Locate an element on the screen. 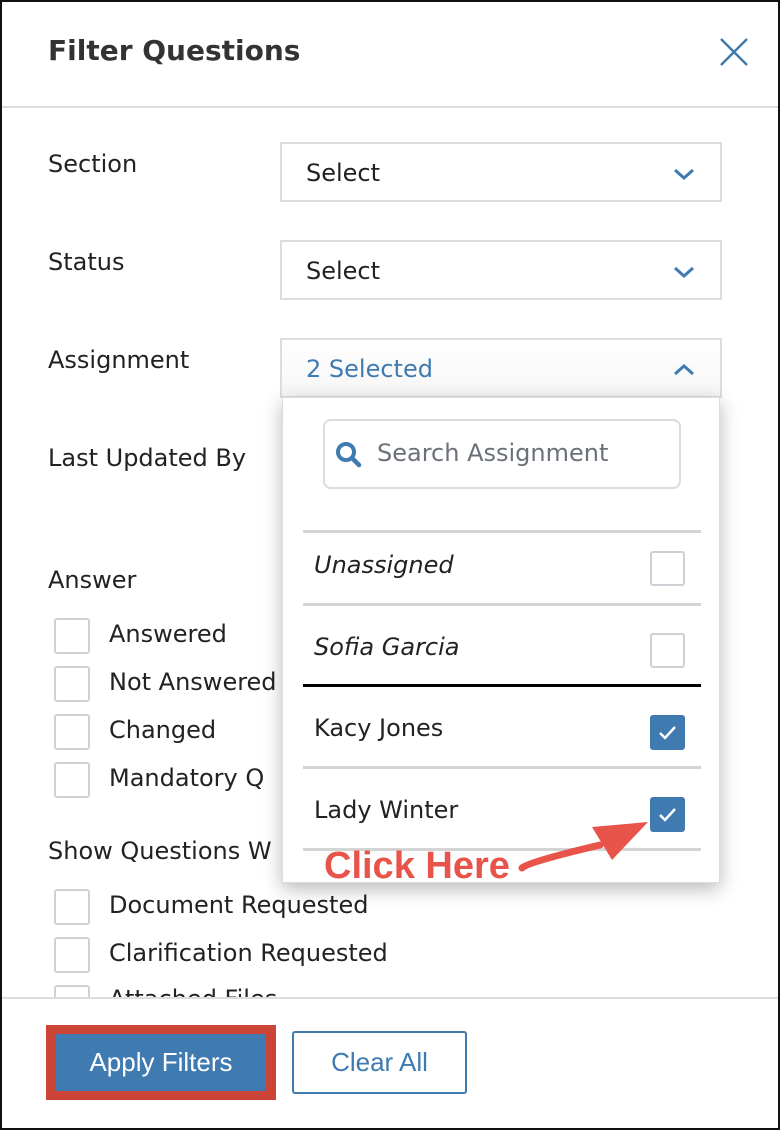 The height and width of the screenshot is (1130, 780). status-label: Status is located at coordinates (86, 262).